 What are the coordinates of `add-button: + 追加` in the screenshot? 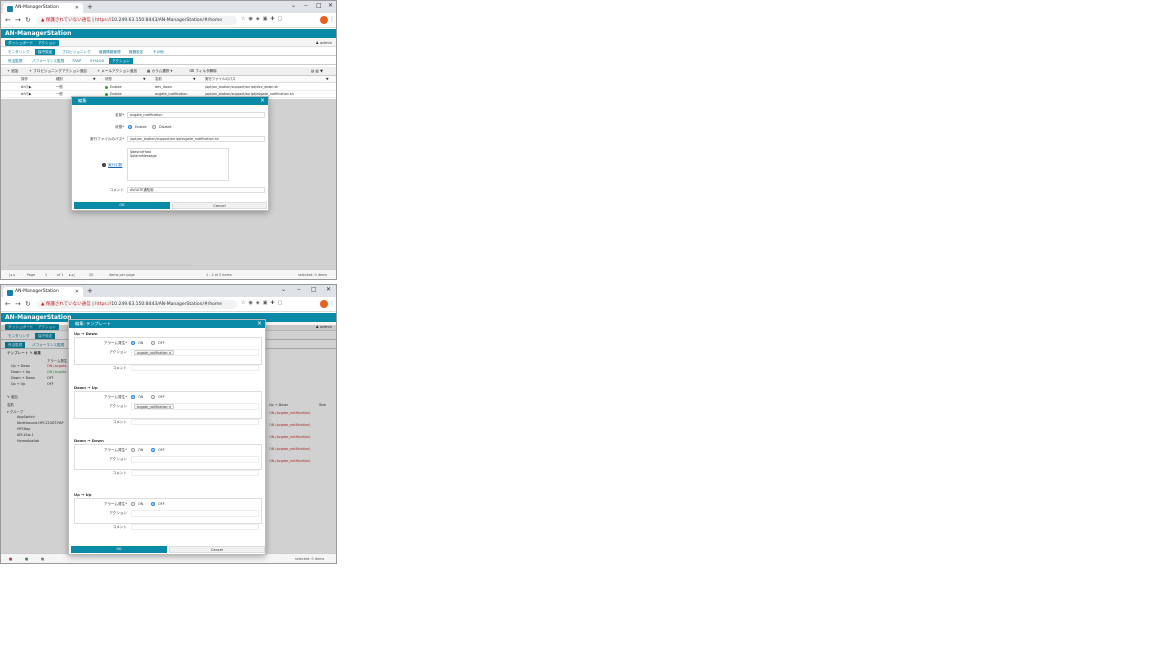 It's located at (12, 71).